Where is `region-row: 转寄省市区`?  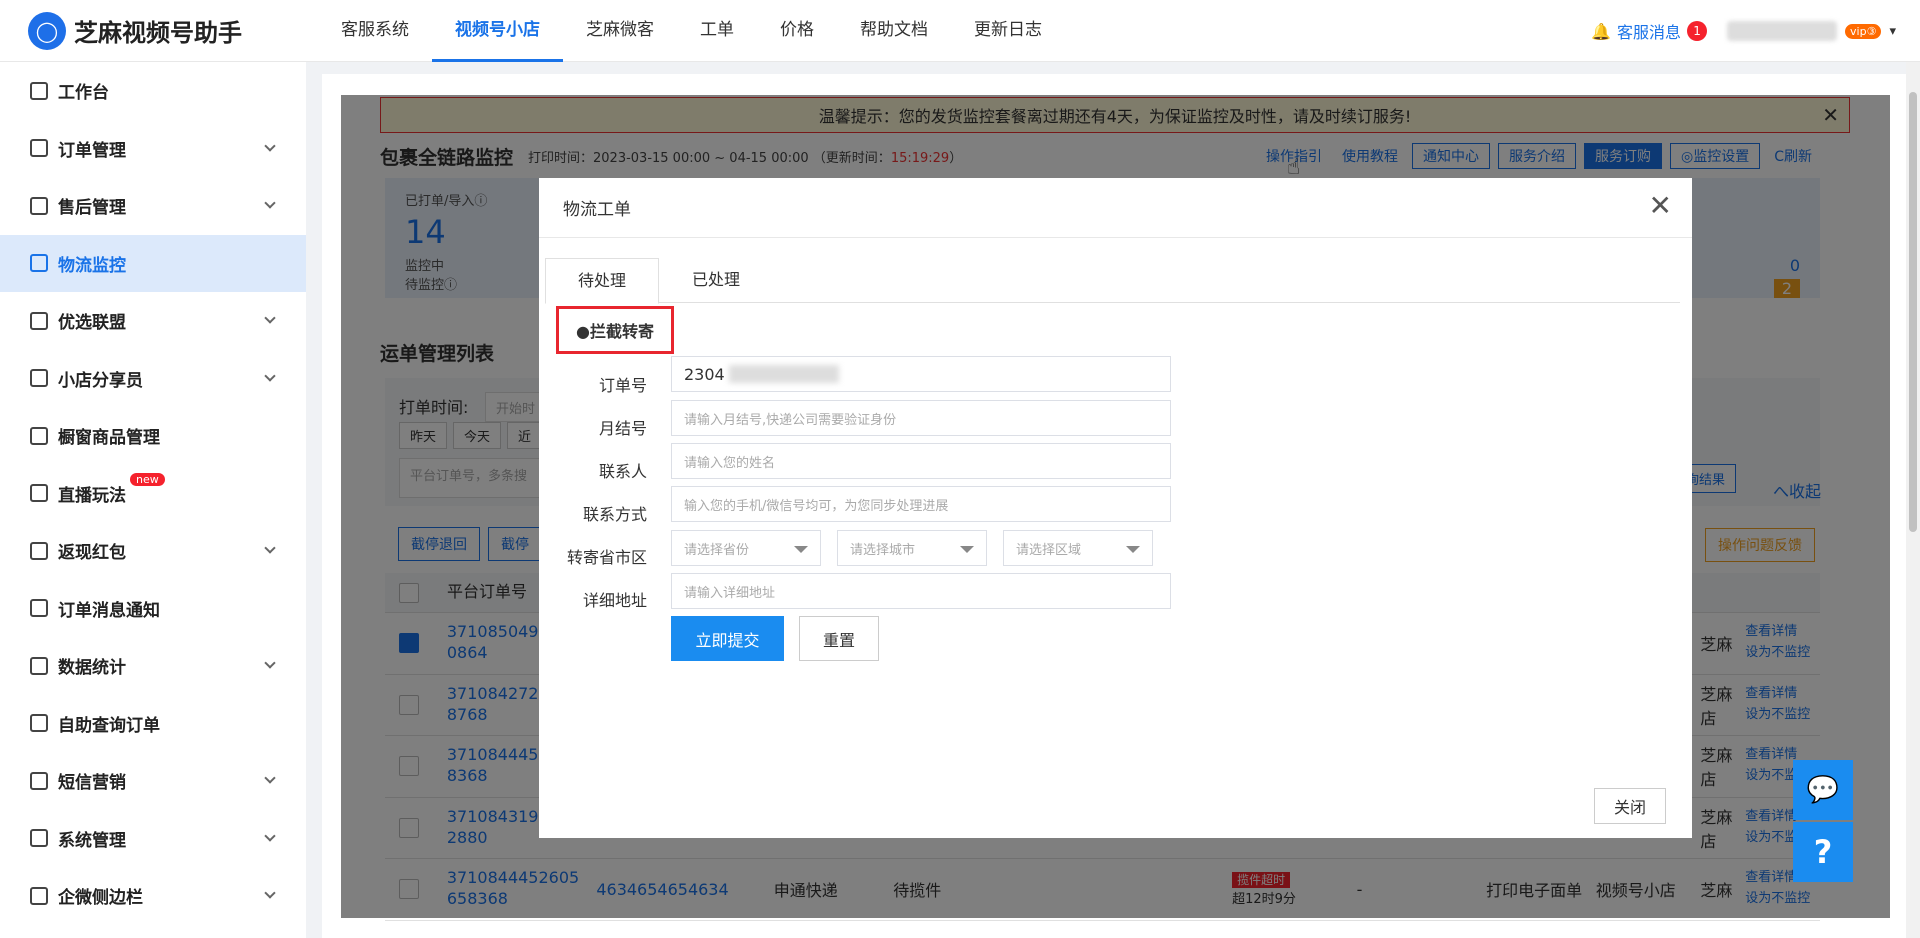
region-row: 转寄省市区 is located at coordinates (593, 556).